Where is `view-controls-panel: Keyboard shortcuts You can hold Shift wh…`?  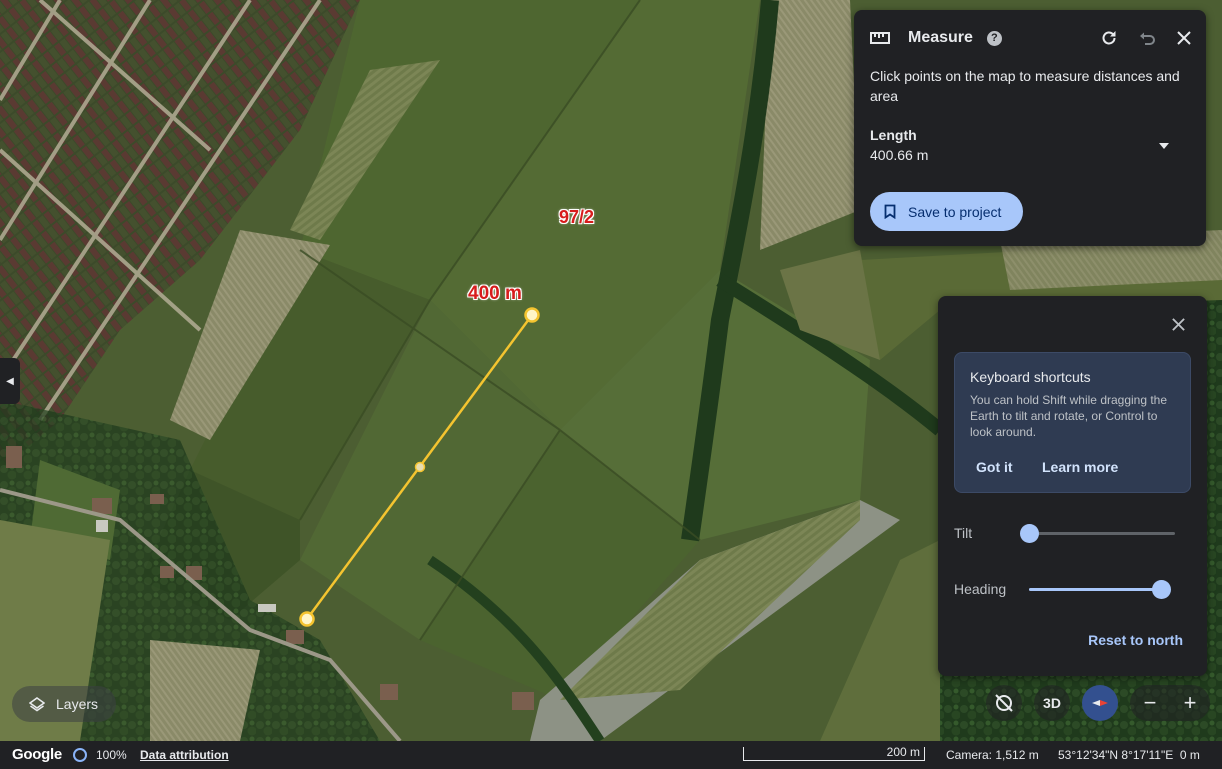
view-controls-panel: Keyboard shortcuts You can hold Shift wh… is located at coordinates (1072, 486).